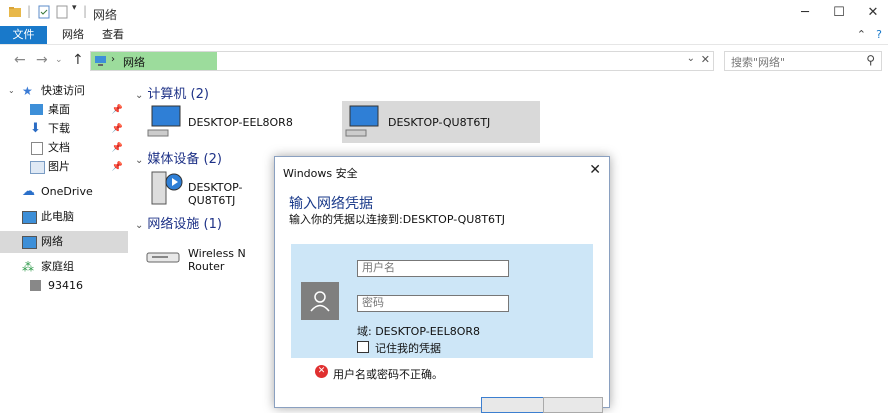 The width and height of the screenshot is (888, 413). I want to click on domain-label: 域: DESKTOP-EEL8OR8, so click(419, 331).